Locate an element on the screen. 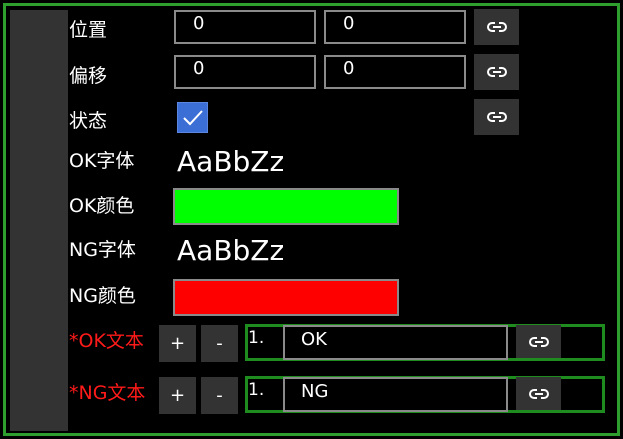  ok-font-sample: AaBbZz is located at coordinates (230, 161).